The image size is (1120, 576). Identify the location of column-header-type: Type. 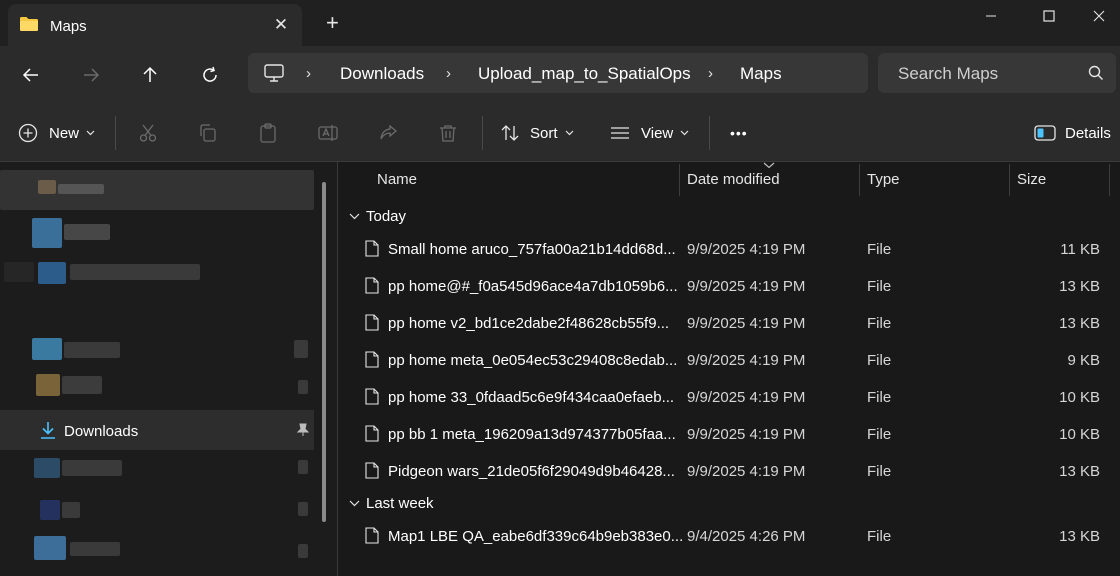
(883, 179).